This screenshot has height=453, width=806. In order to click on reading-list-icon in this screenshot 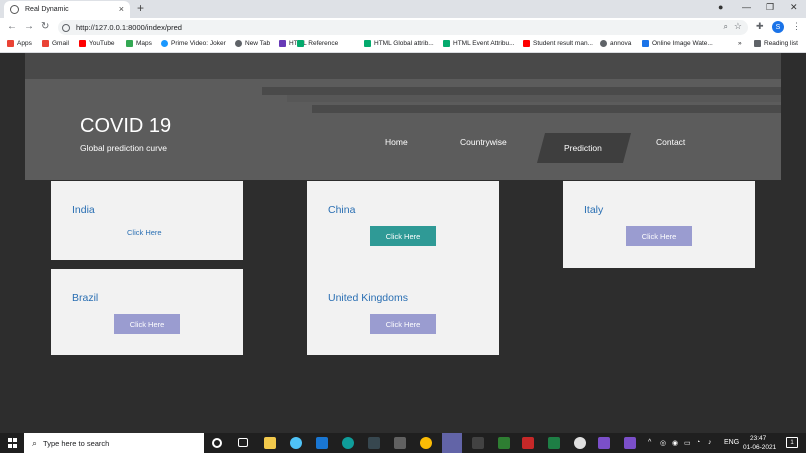, I will do `click(757, 43)`.